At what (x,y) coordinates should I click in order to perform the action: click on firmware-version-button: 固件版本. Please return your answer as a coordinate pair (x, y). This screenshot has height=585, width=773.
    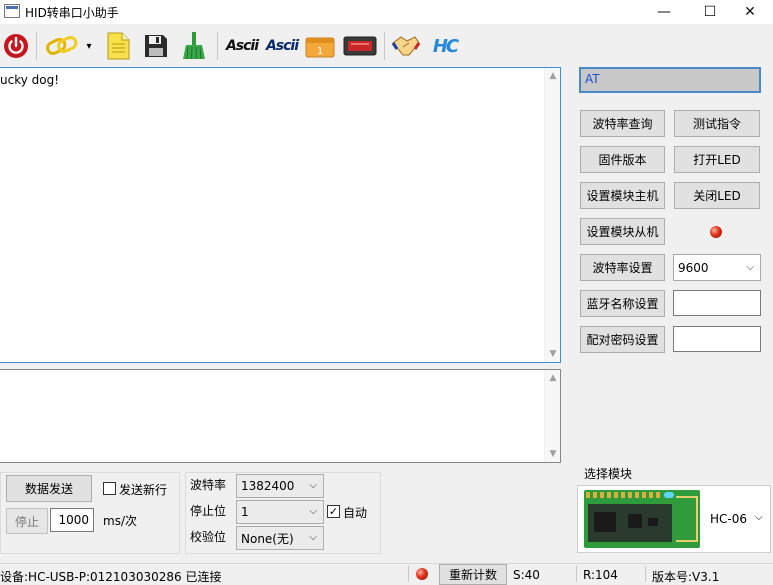
    Looking at the image, I should click on (622, 159).